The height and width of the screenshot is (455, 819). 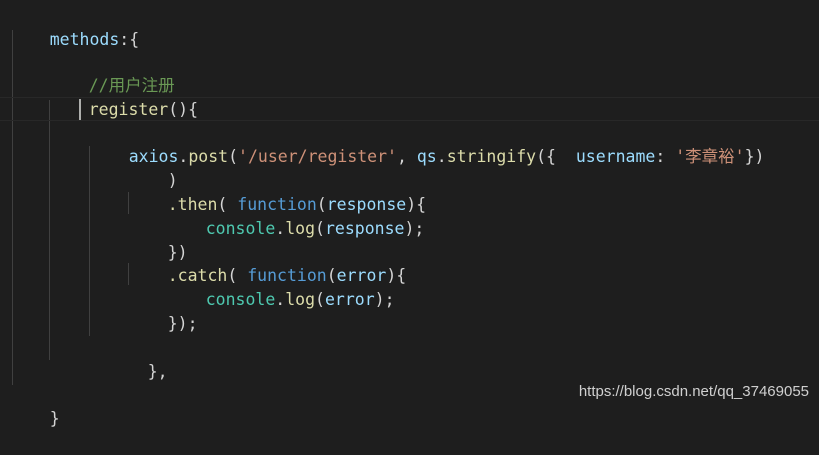 I want to click on token-punctuation: (){, so click(x=183, y=109).